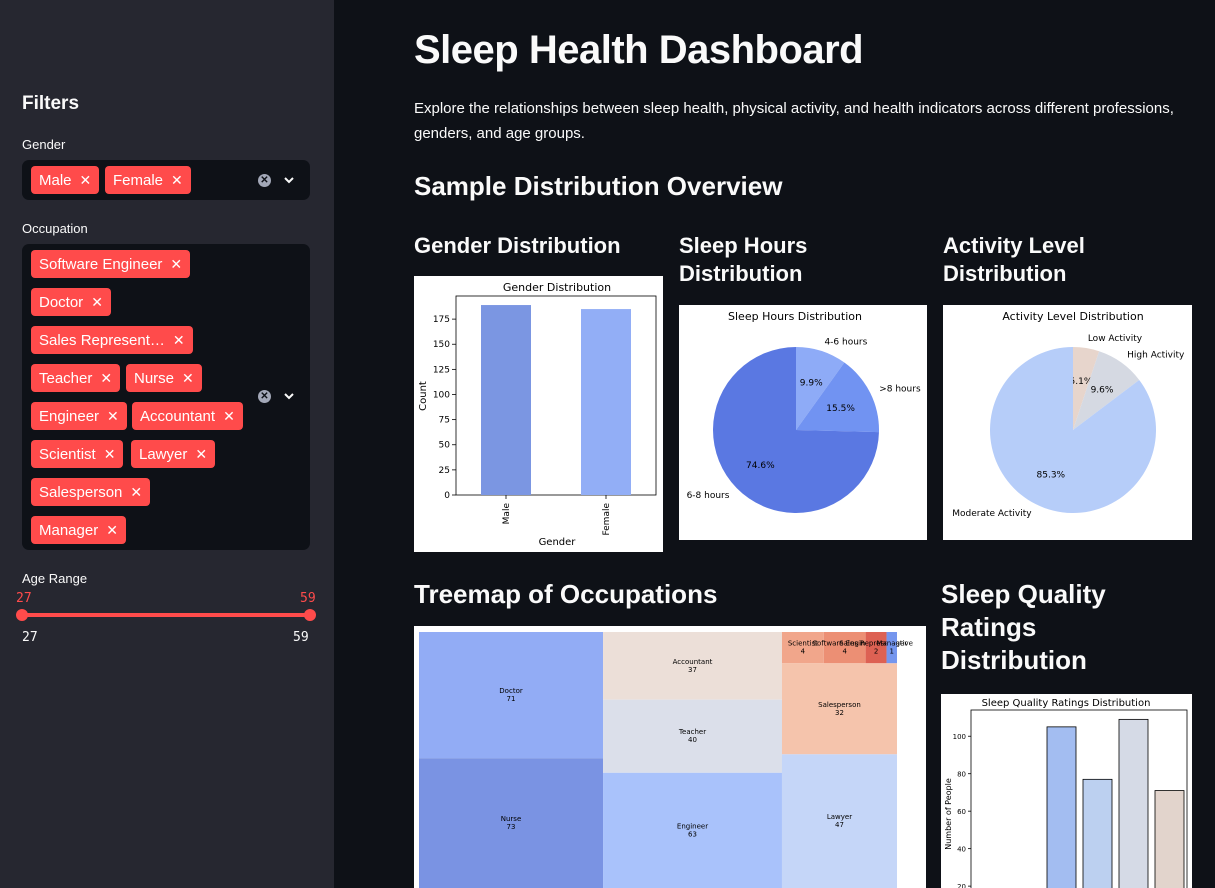 The width and height of the screenshot is (1215, 888). I want to click on occupation-tag: Scientist ✕, so click(77, 454).